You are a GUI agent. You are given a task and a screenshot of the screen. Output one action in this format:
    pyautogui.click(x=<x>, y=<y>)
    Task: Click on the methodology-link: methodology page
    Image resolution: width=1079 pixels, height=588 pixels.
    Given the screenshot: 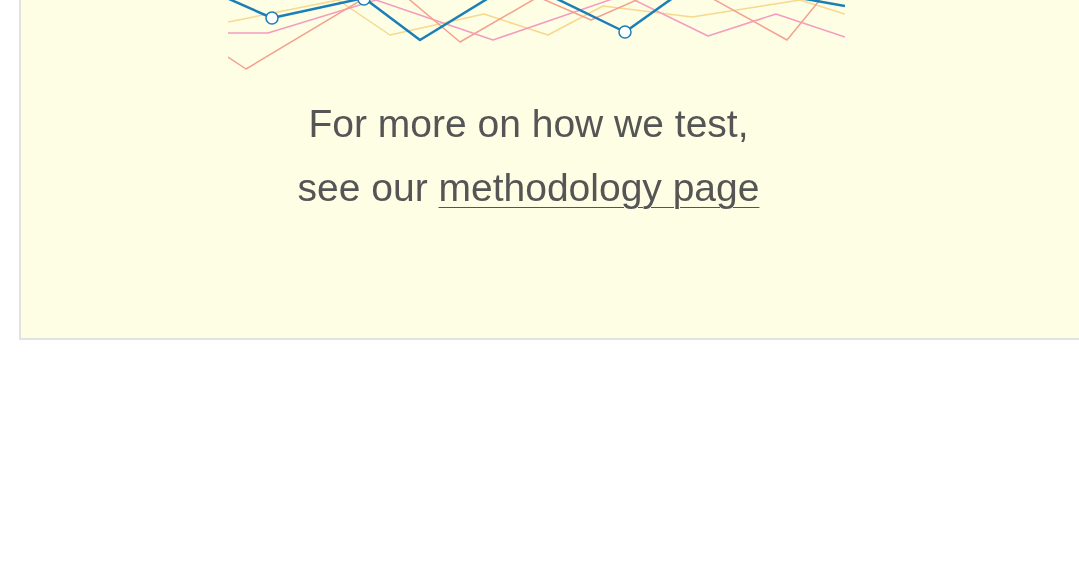 What is the action you would take?
    pyautogui.click(x=599, y=187)
    